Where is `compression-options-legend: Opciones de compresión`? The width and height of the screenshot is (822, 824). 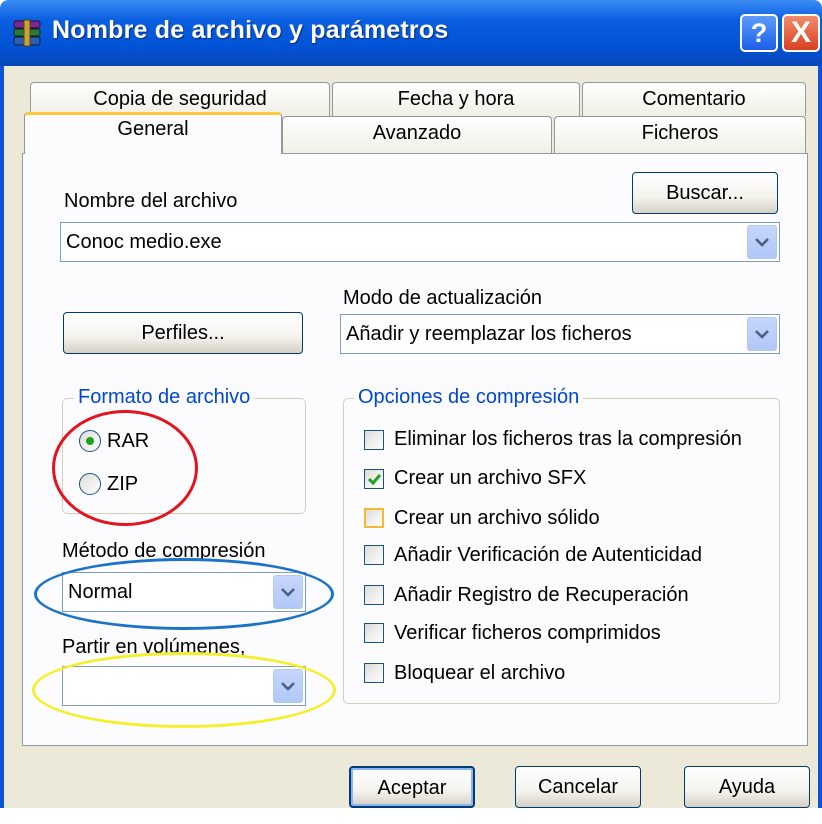
compression-options-legend: Opciones de compresión is located at coordinates (469, 397).